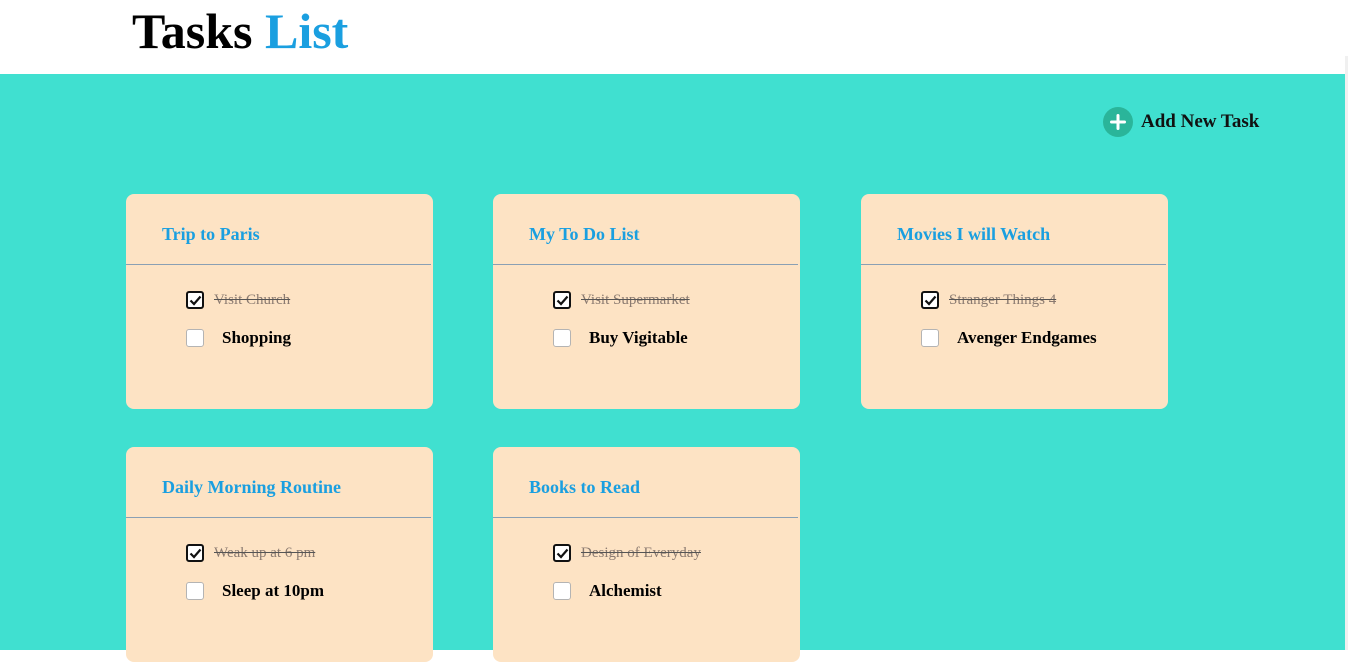 This screenshot has height=662, width=1348. Describe the element at coordinates (252, 299) in the screenshot. I see `task-label: Visit Church` at that location.